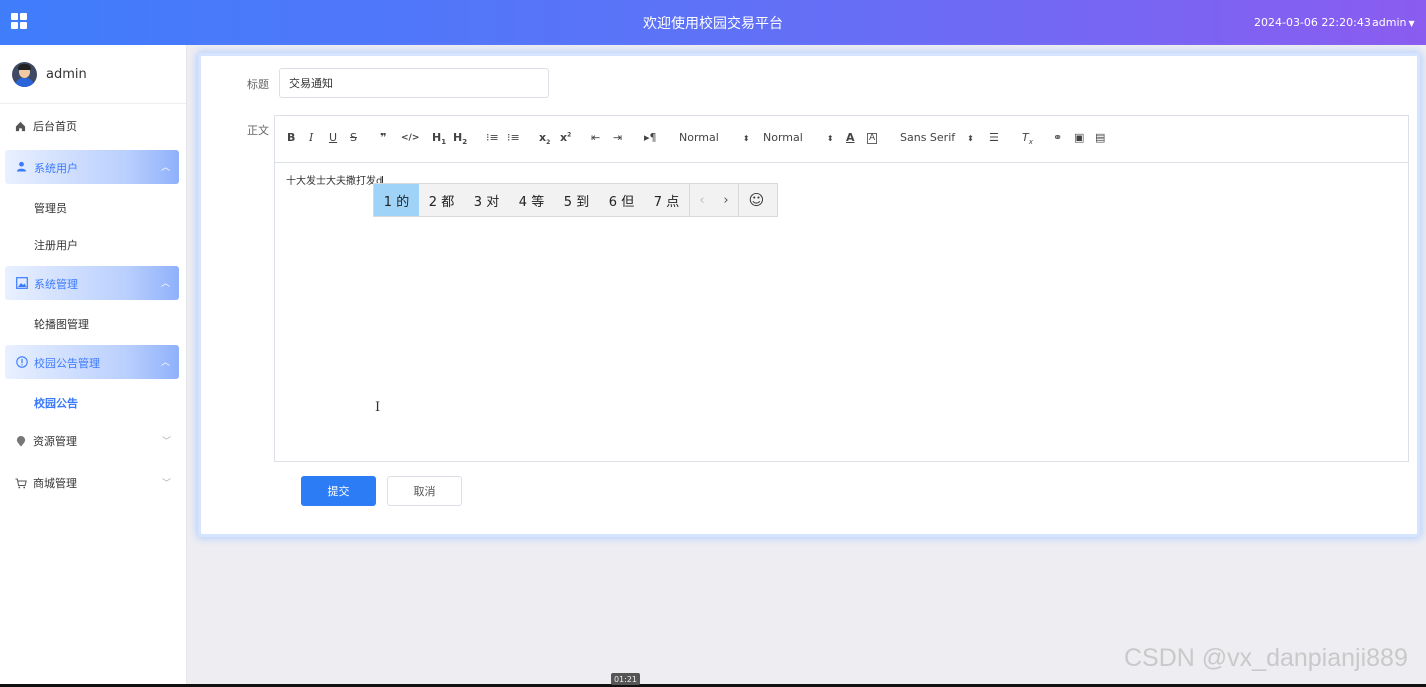 The width and height of the screenshot is (1426, 687). What do you see at coordinates (439, 138) in the screenshot?
I see `heading1-icon: H1` at bounding box center [439, 138].